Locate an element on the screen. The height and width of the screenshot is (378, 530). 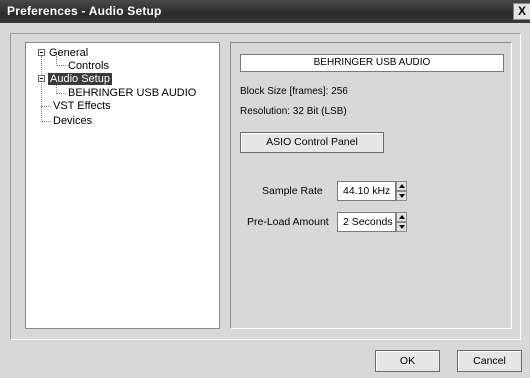
preload-amount-spinner is located at coordinates (401, 222).